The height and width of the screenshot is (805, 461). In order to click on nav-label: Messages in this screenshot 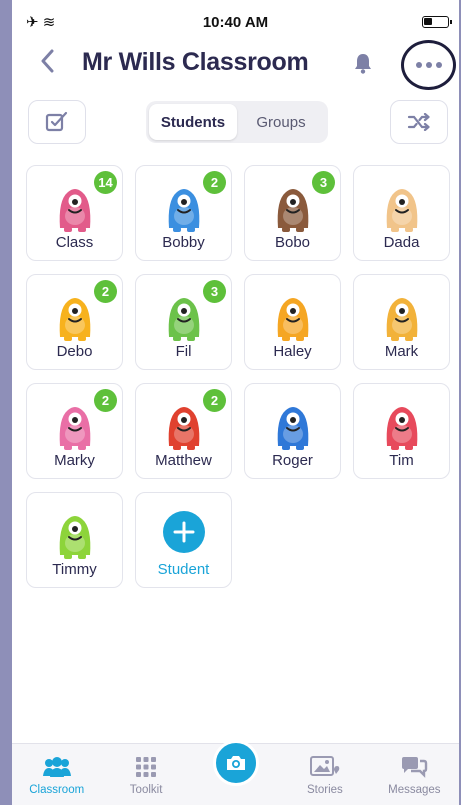, I will do `click(414, 790)`.